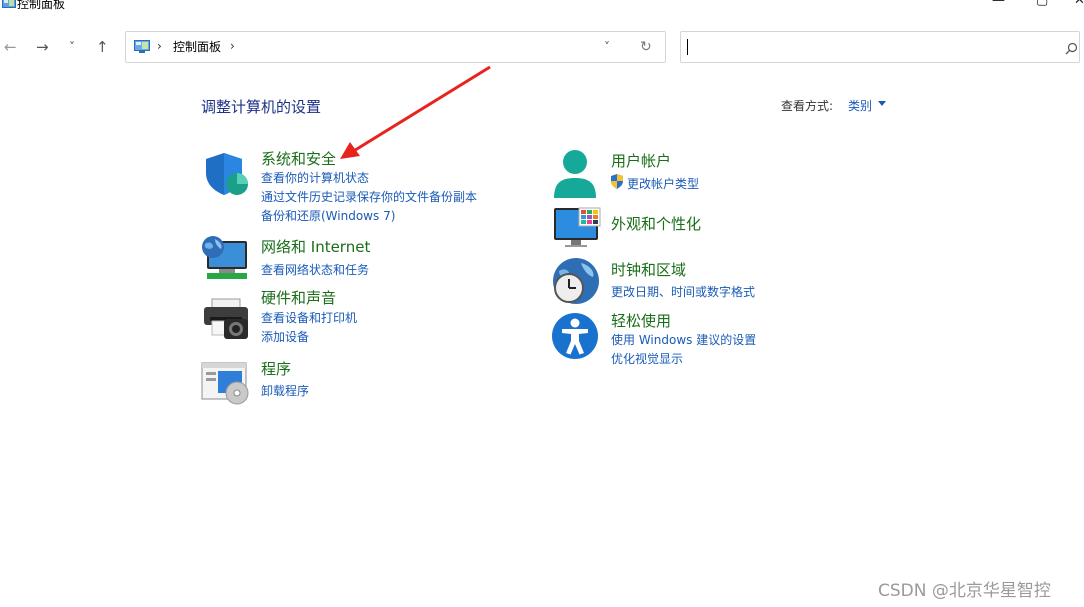 The image size is (1084, 607). What do you see at coordinates (617, 181) in the screenshot?
I see `uac-shield-icon` at bounding box center [617, 181].